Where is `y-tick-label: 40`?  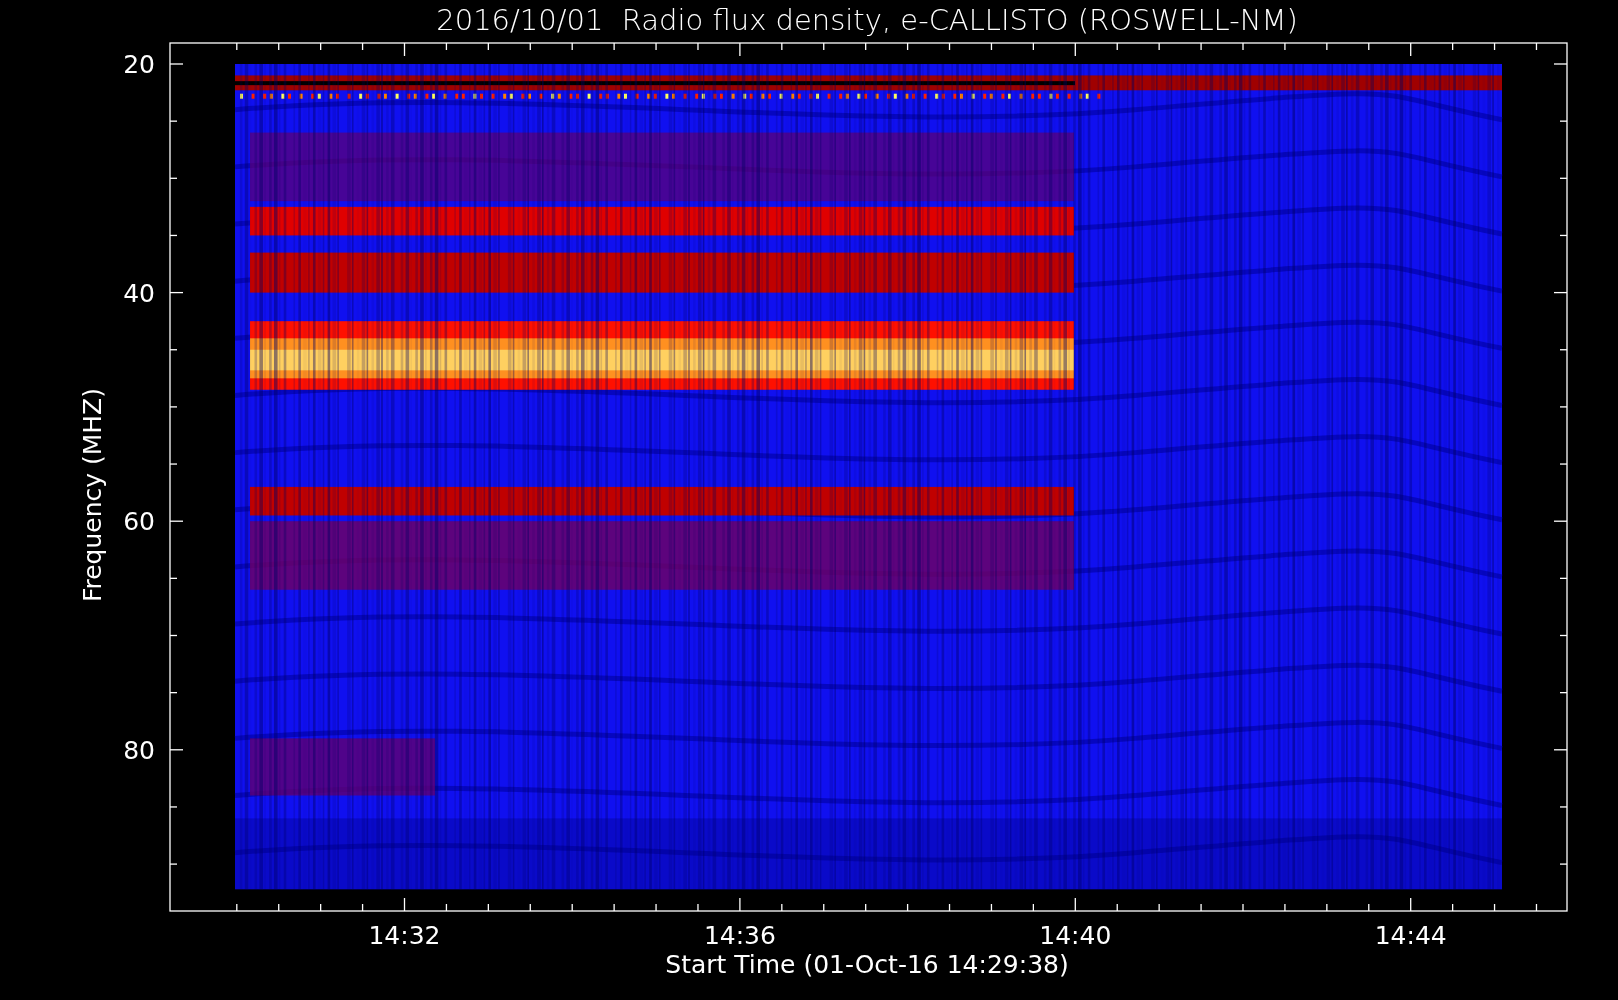
y-tick-label: 40 is located at coordinates (139, 293).